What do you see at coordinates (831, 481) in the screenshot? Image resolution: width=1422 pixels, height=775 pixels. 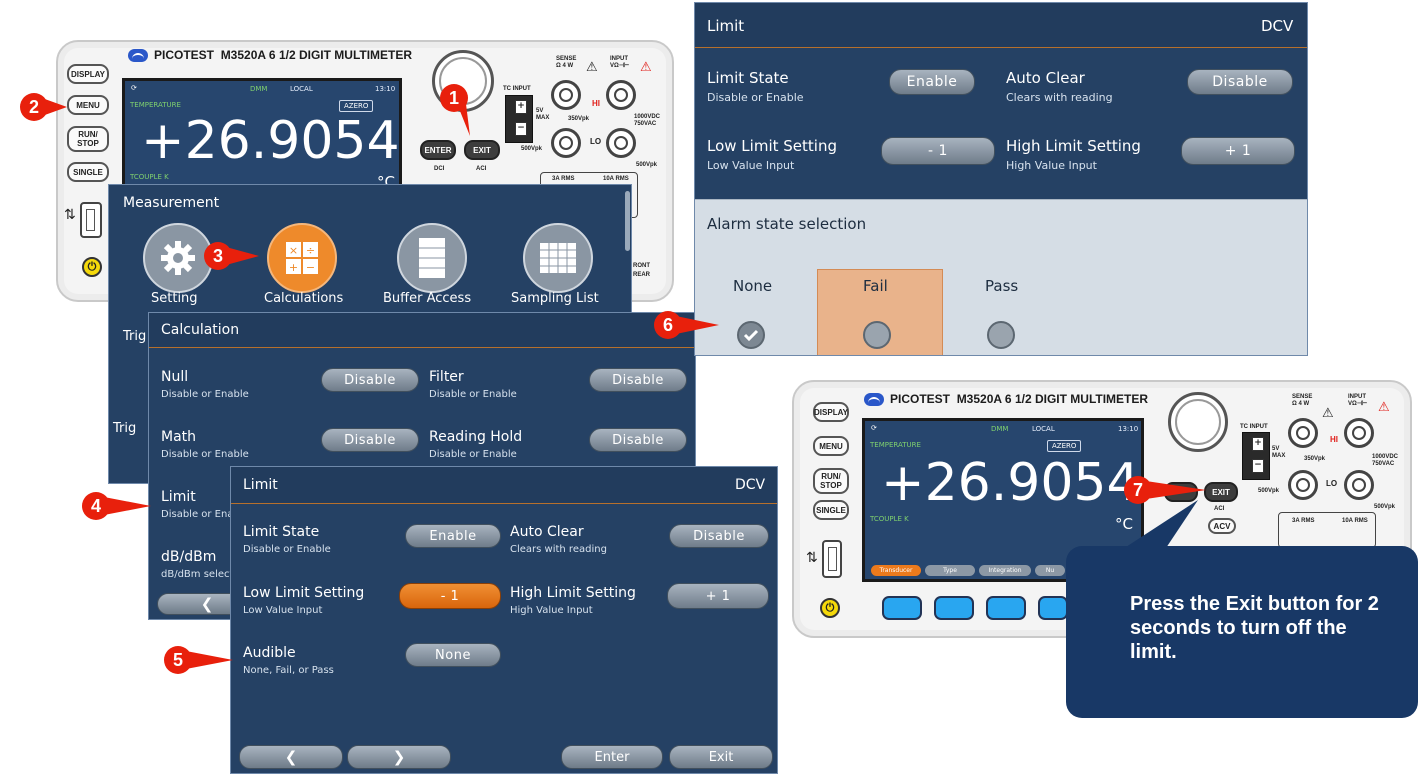 I see `run-stop-button-2: RUN/ STOP` at bounding box center [831, 481].